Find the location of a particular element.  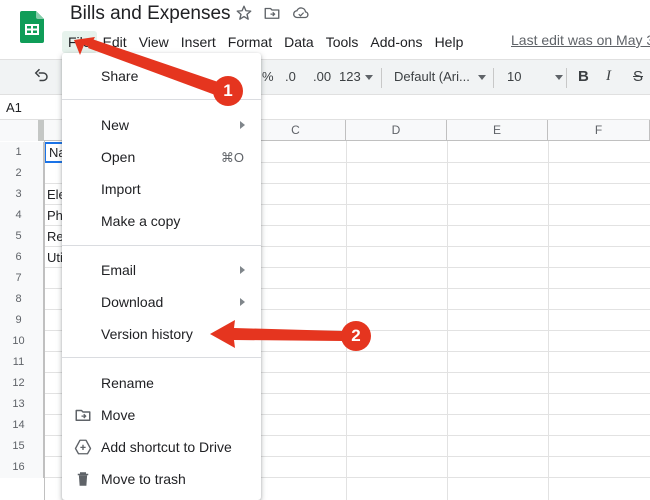

decrease-decimal-button: .0 is located at coordinates (290, 76).